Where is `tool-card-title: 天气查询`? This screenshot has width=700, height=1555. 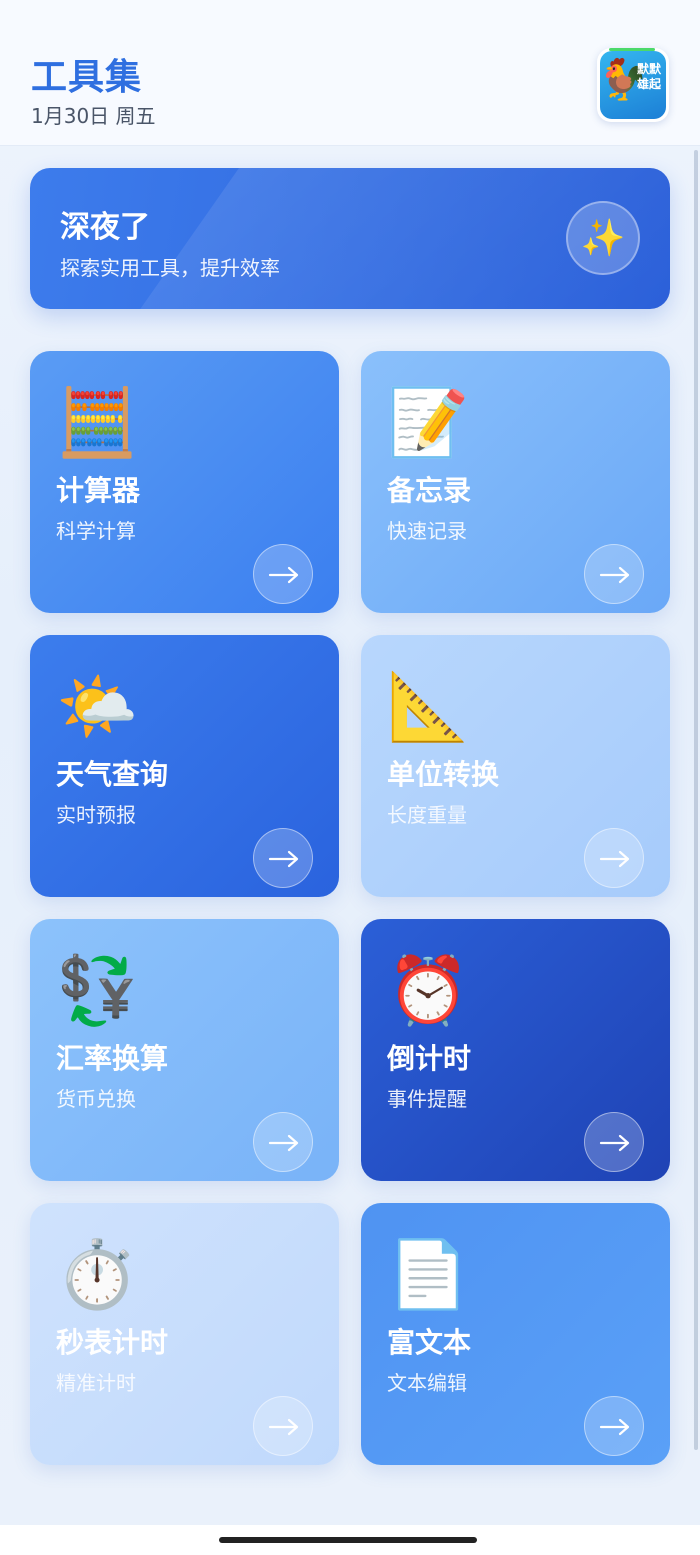
tool-card-title: 天气查询 is located at coordinates (112, 774).